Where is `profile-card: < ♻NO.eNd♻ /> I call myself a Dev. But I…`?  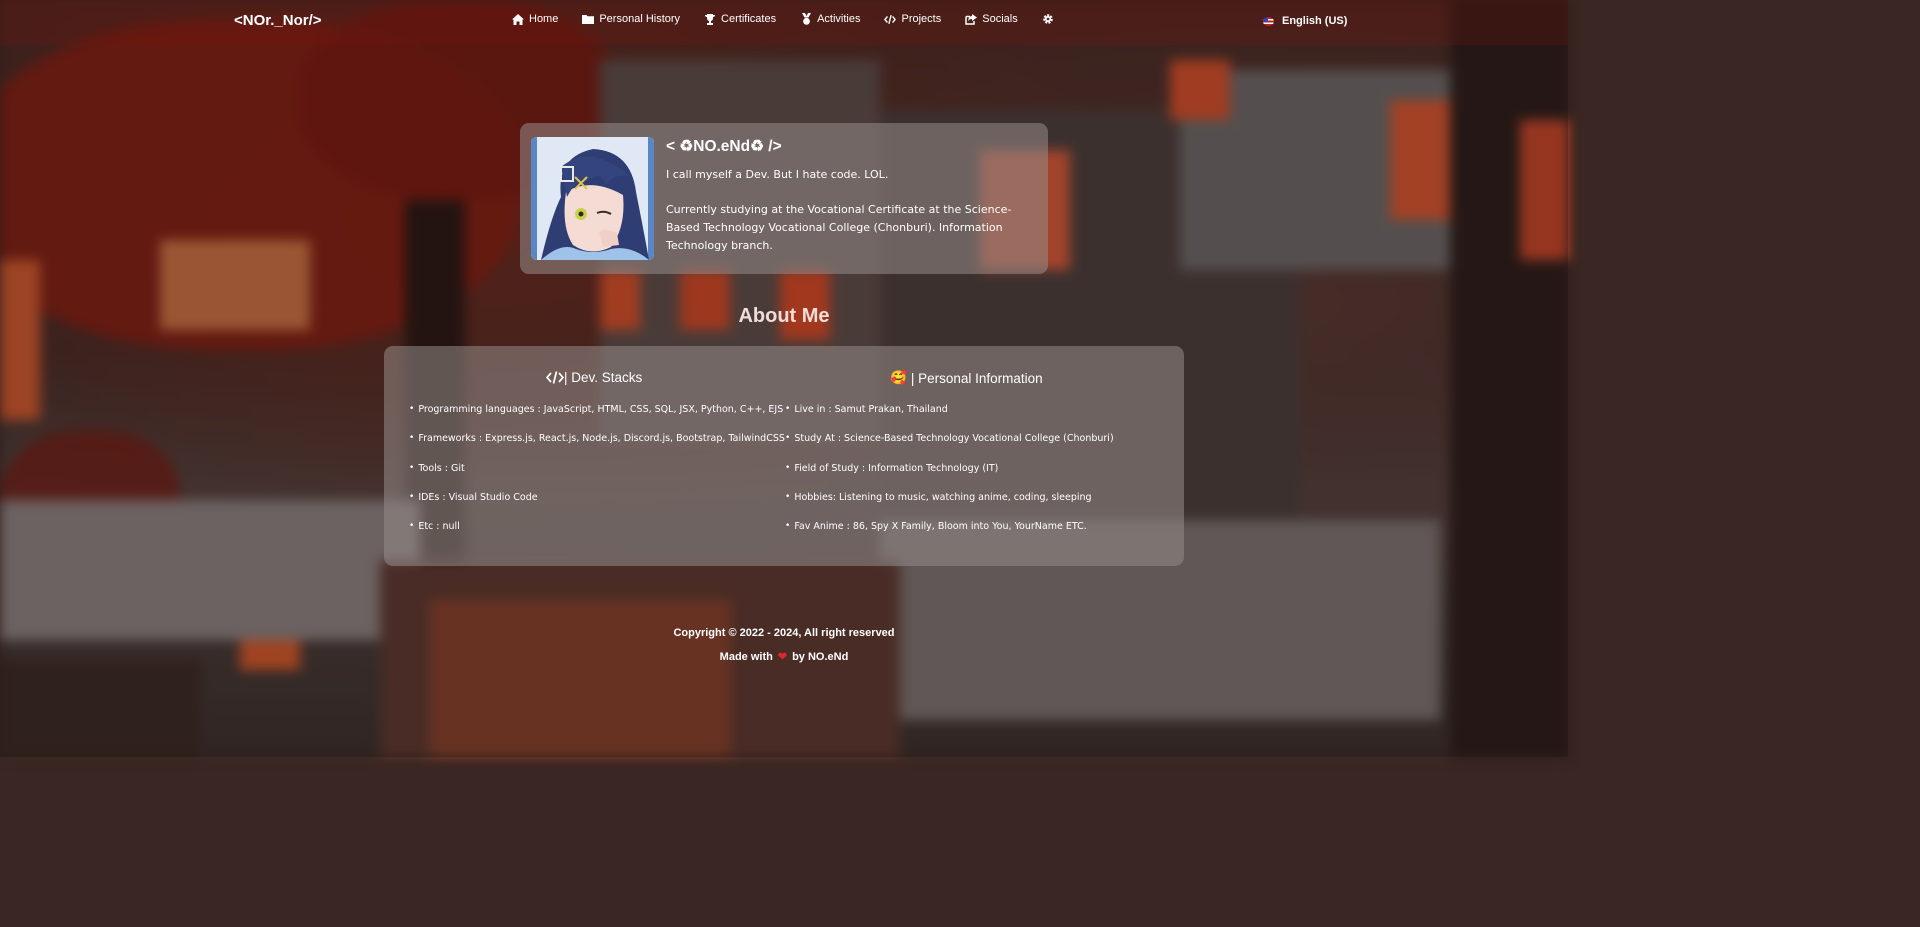 profile-card: < ♻NO.eNd♻ /> I call myself a Dev. But I… is located at coordinates (784, 198).